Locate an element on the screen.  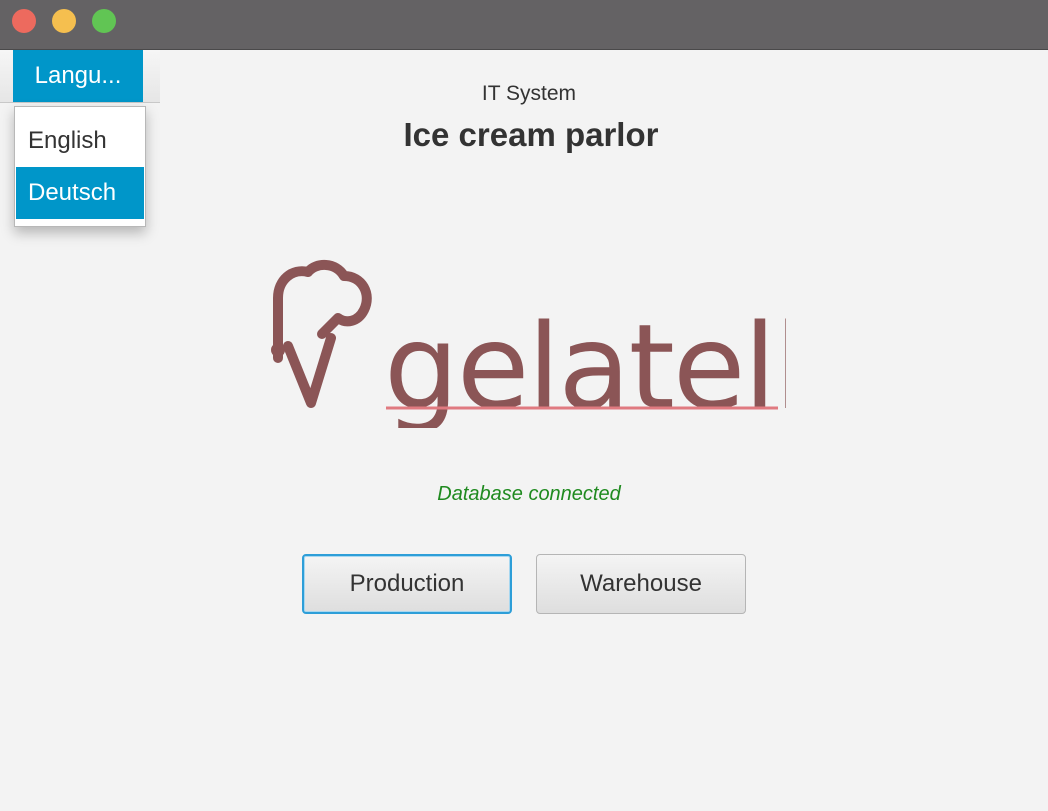
title-bar is located at coordinates (524, 25).